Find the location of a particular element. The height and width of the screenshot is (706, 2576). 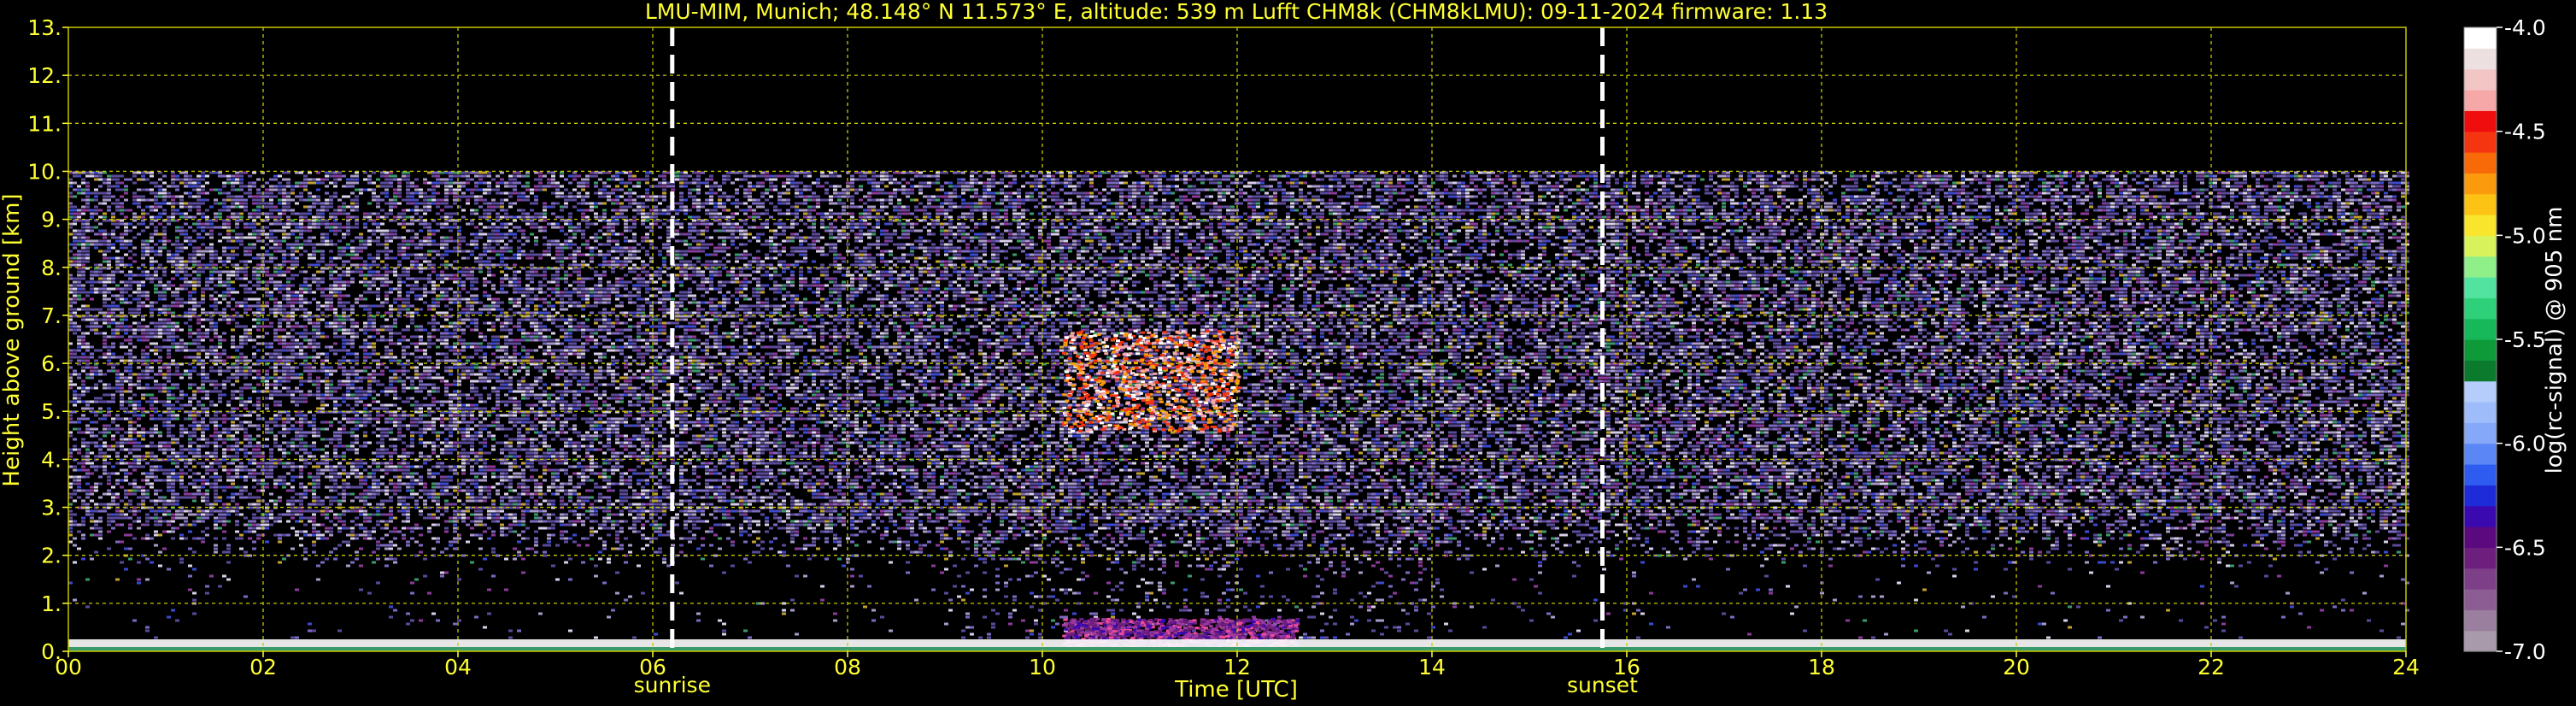

sunrise-label: sunrise is located at coordinates (672, 685).